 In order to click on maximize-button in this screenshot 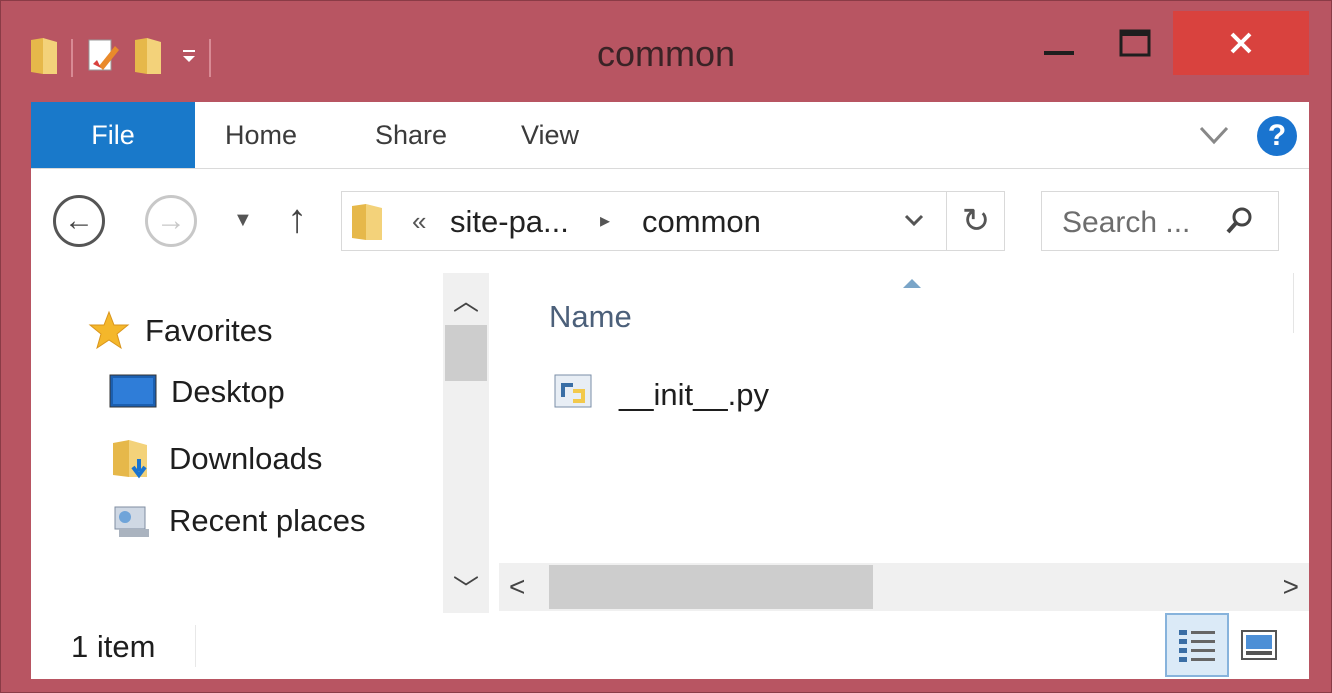, I will do `click(1135, 43)`.